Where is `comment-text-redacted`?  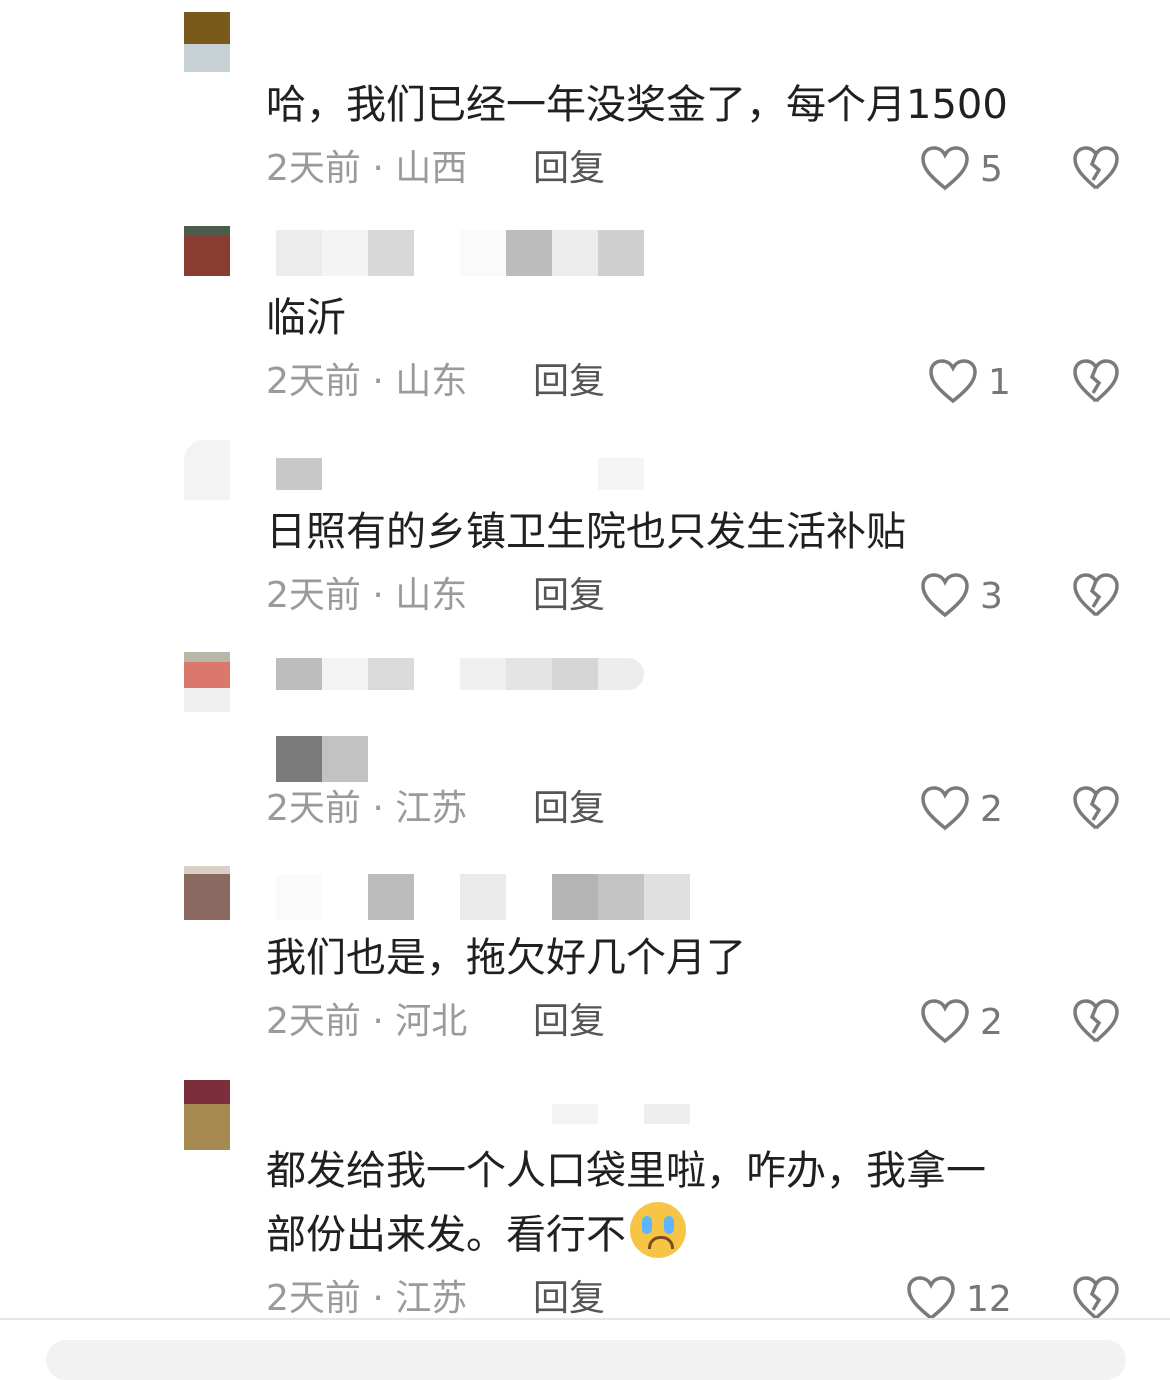
comment-text-redacted is located at coordinates (322, 759).